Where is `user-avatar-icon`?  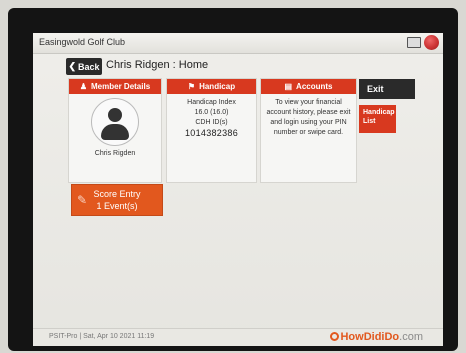
user-avatar-icon is located at coordinates (431, 42).